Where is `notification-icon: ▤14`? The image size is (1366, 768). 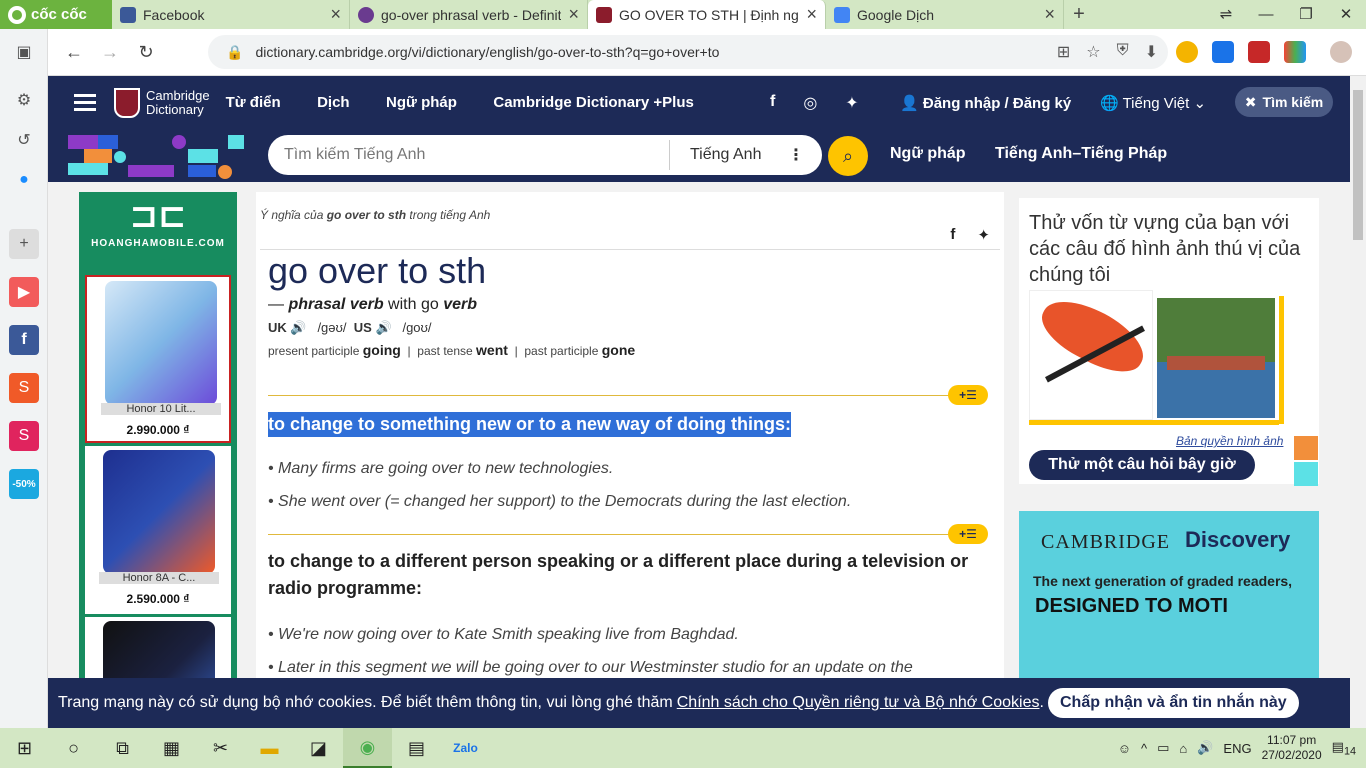 notification-icon: ▤14 is located at coordinates (1344, 748).